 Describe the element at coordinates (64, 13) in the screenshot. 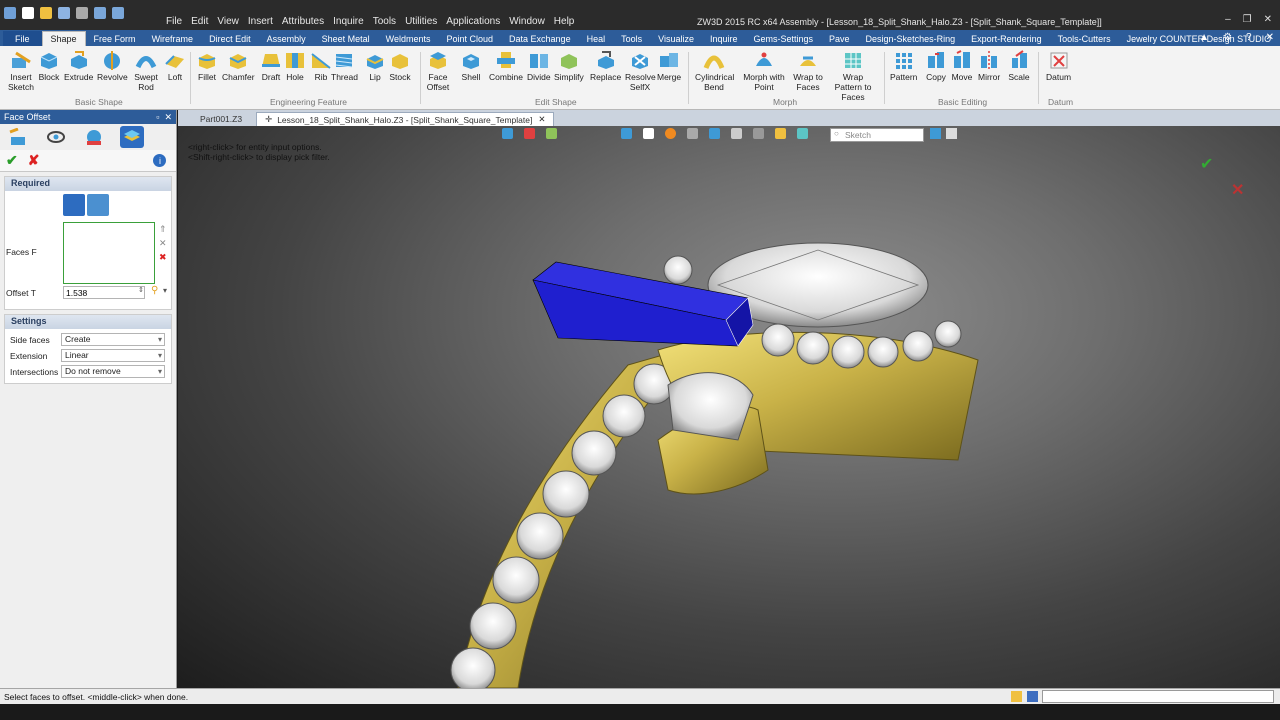

I see `save-icon` at that location.